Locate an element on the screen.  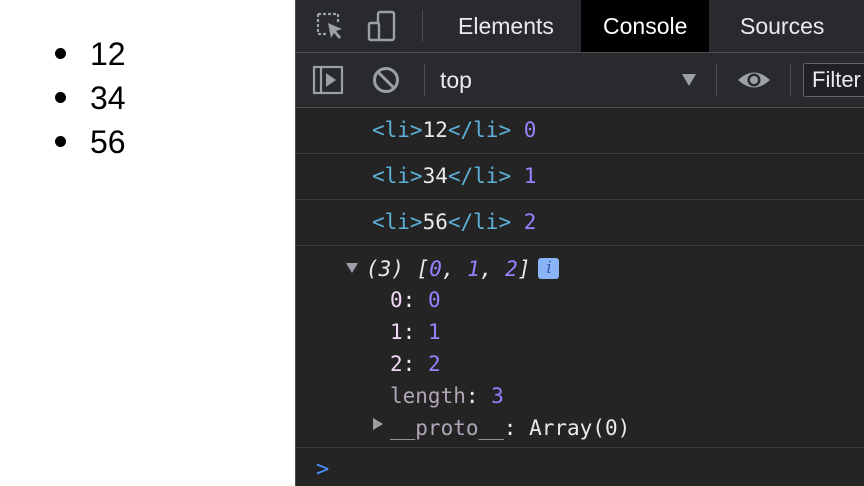
array-count: (3) is located at coordinates (385, 269).